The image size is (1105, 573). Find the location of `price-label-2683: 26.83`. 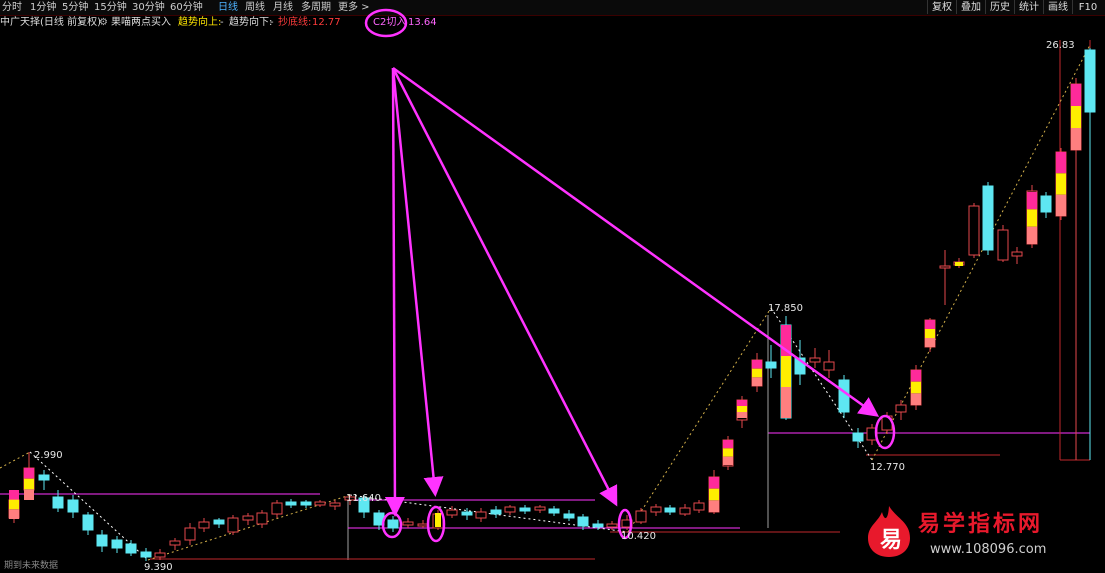

price-label-2683: 26.83 is located at coordinates (1060, 45).